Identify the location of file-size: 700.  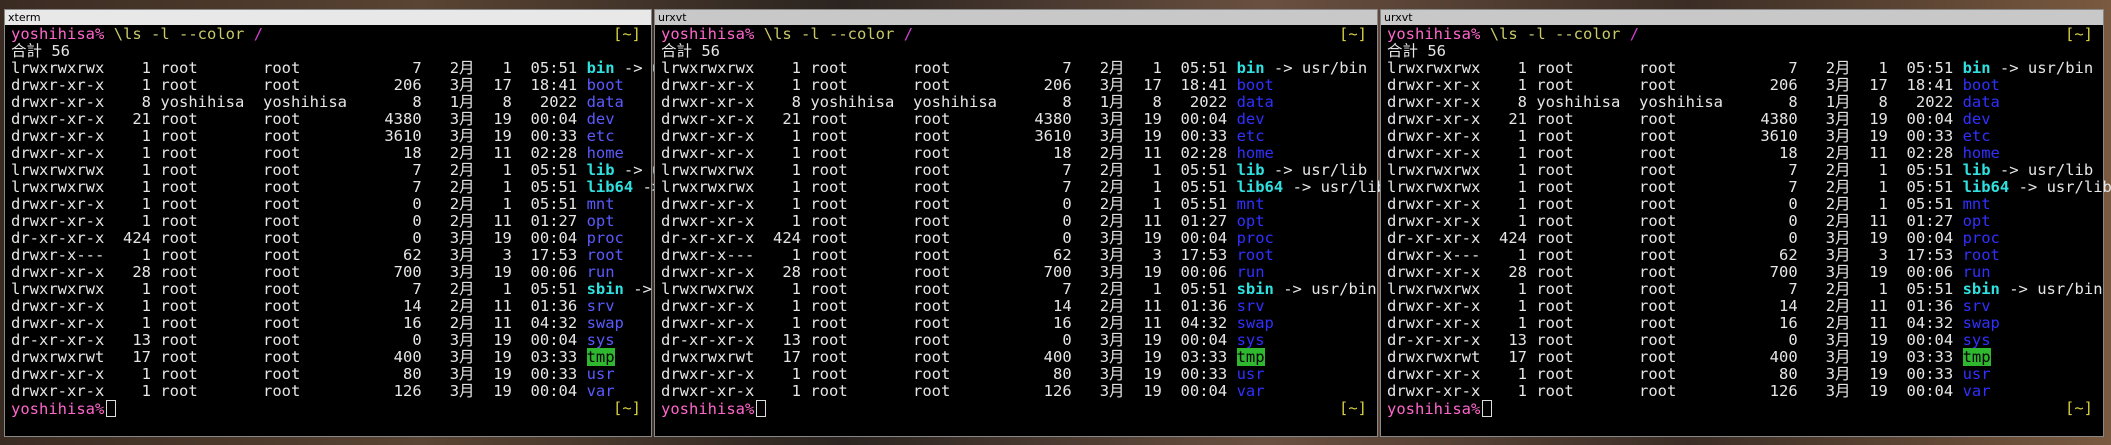
(1769, 272).